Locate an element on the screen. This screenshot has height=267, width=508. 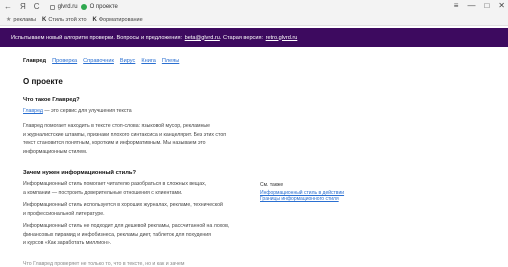
bookmark-label: Стиль этой хто is located at coordinates (67, 19).